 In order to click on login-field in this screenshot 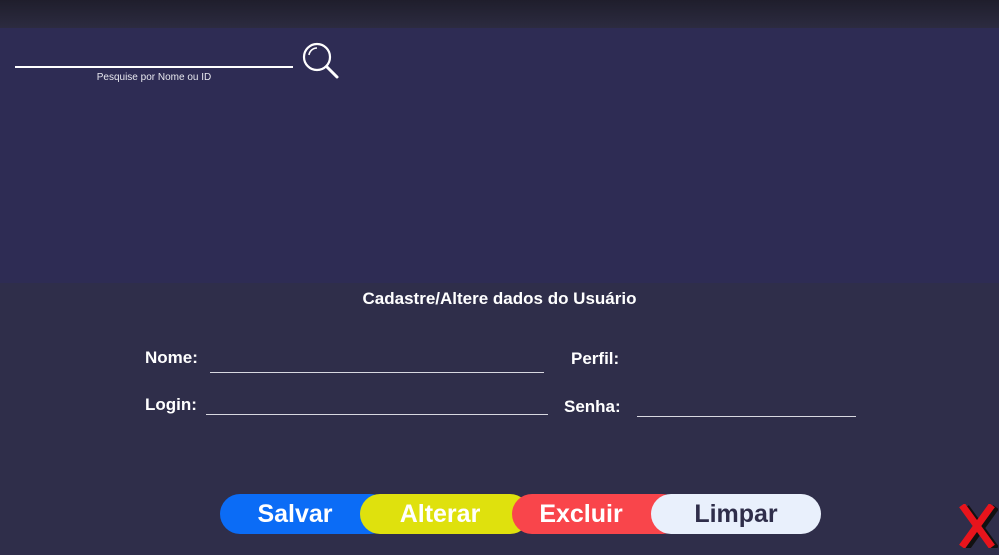, I will do `click(377, 404)`.